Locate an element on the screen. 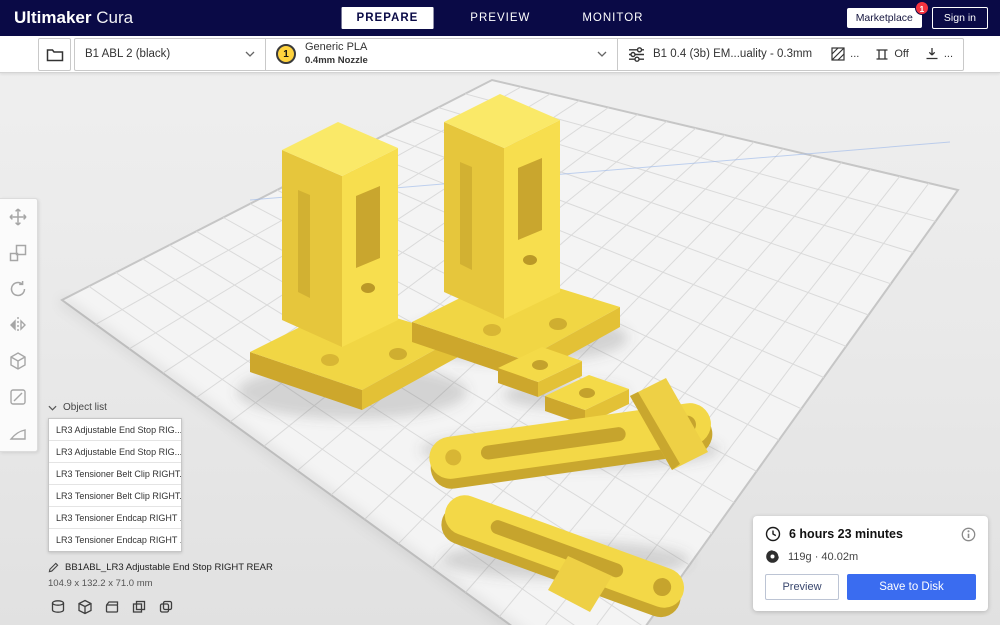 The image size is (1000, 625). support-icon is located at coordinates (882, 54).